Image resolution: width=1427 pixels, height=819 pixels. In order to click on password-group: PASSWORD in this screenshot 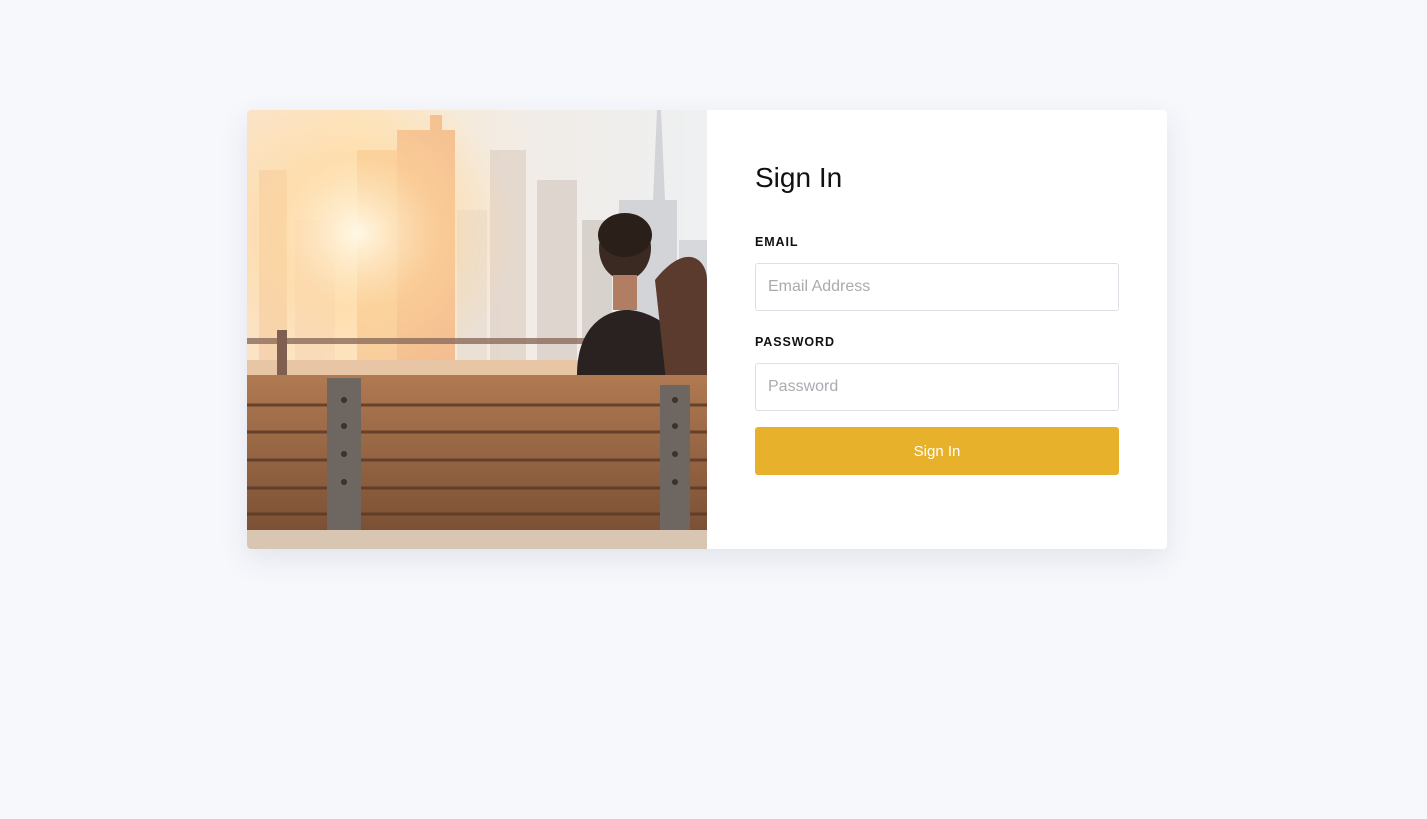, I will do `click(937, 372)`.